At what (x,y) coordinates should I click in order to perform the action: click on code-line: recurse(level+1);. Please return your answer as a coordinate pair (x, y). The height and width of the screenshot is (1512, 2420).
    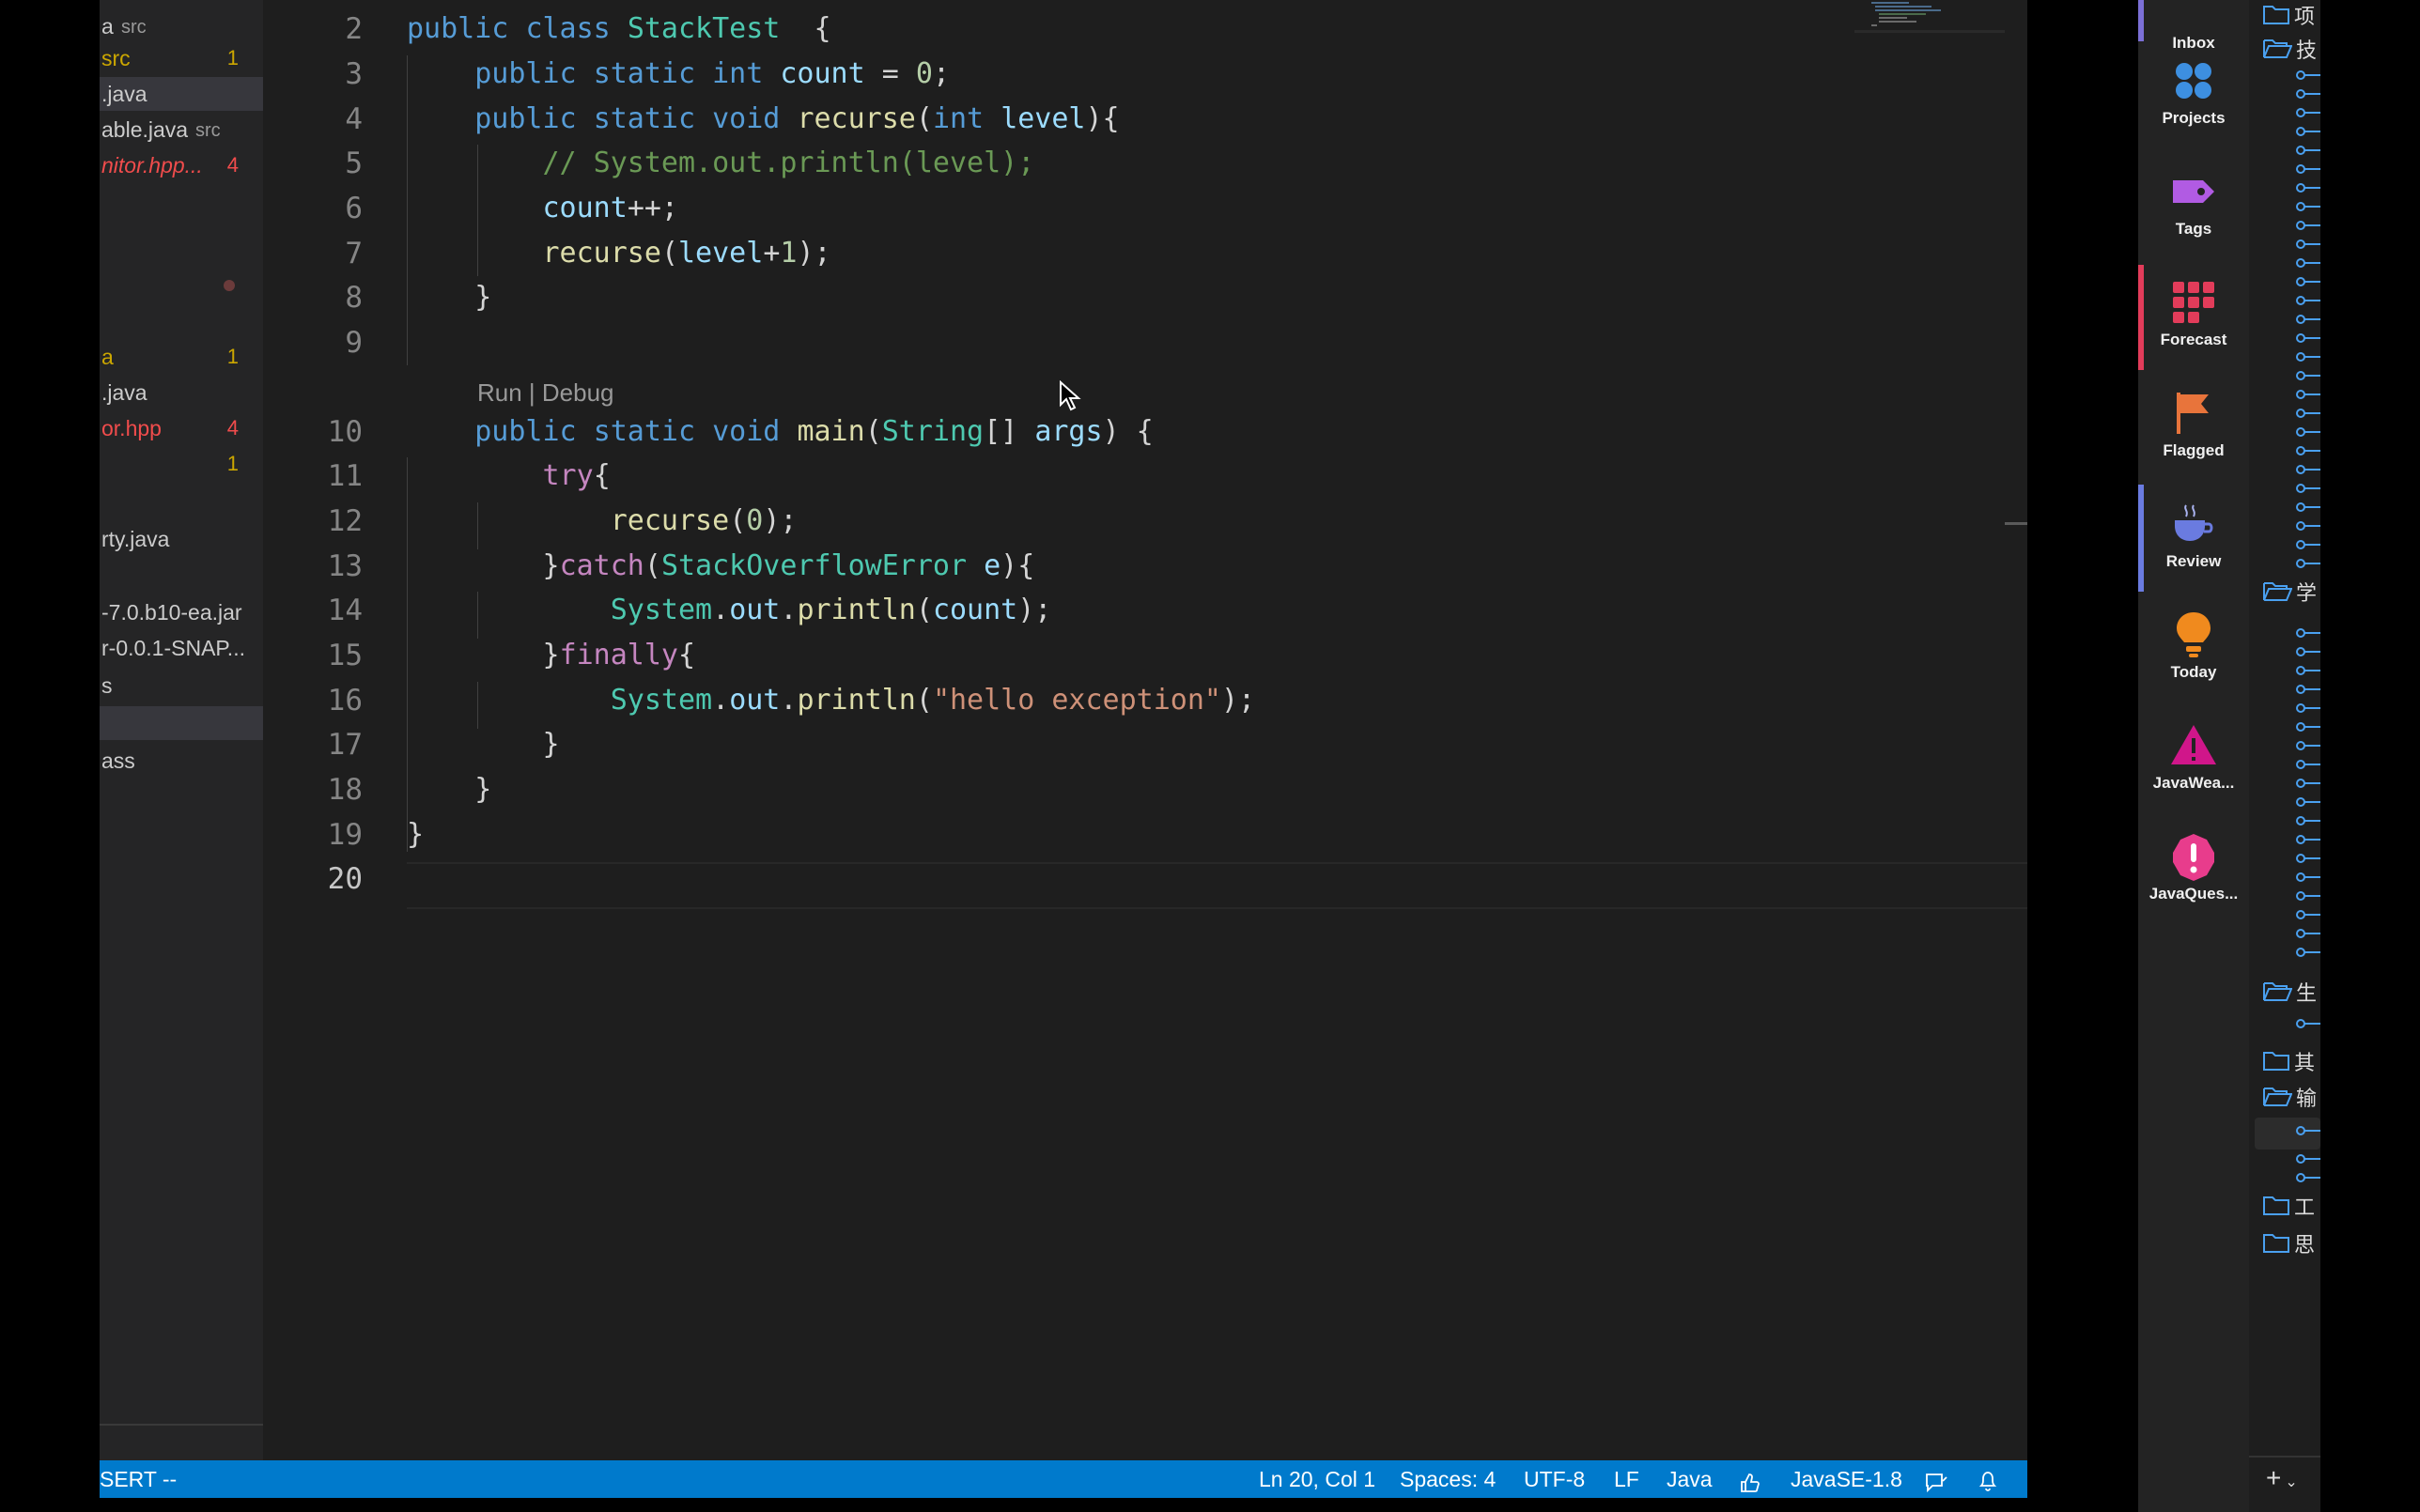
    Looking at the image, I should click on (619, 254).